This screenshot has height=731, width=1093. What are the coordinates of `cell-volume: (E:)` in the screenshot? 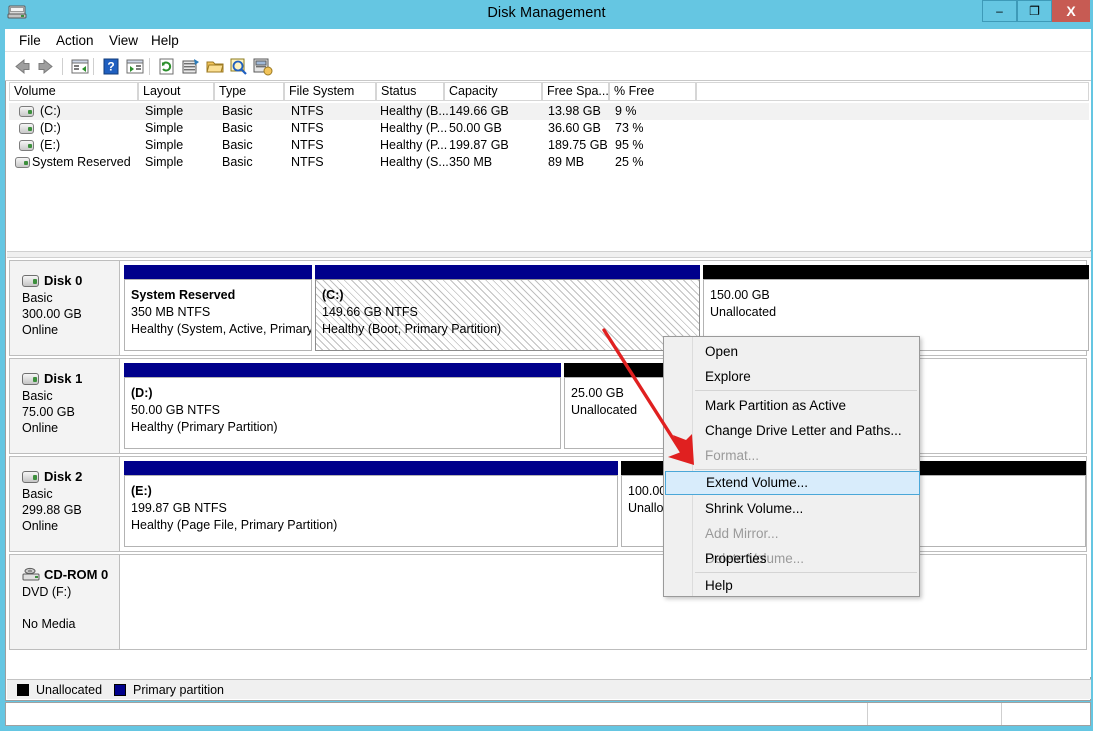 It's located at (50, 145).